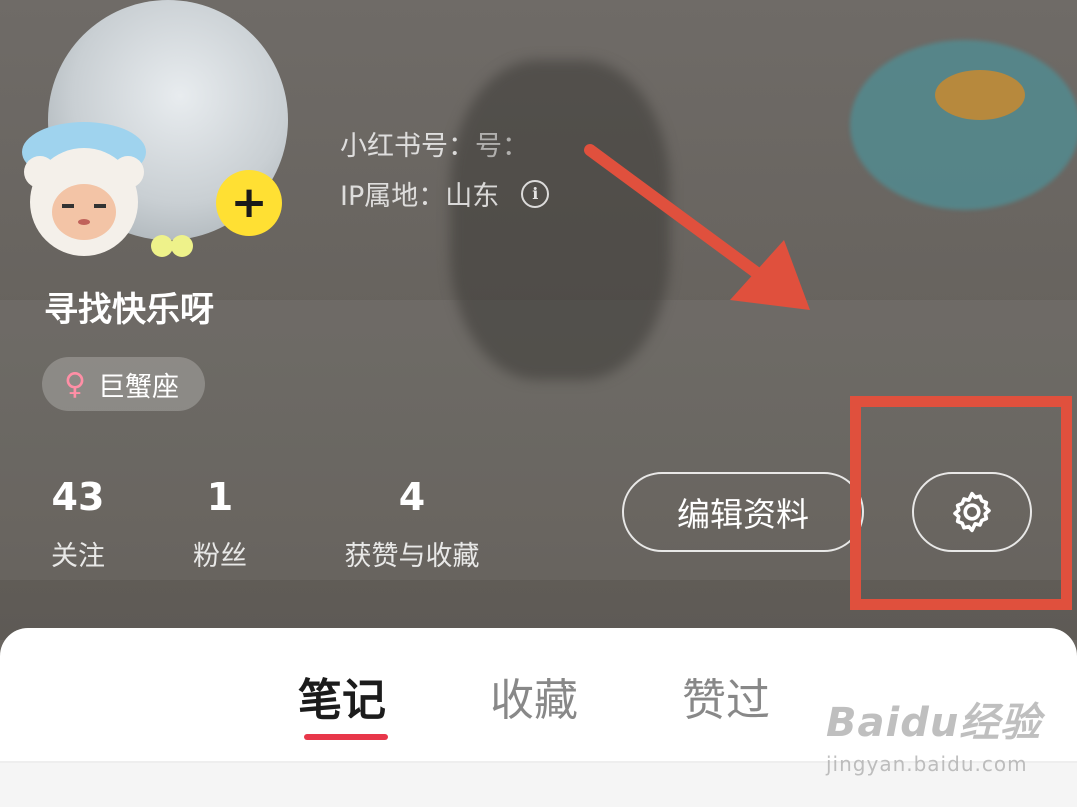  I want to click on stat-likes-value: 4, so click(412, 497).